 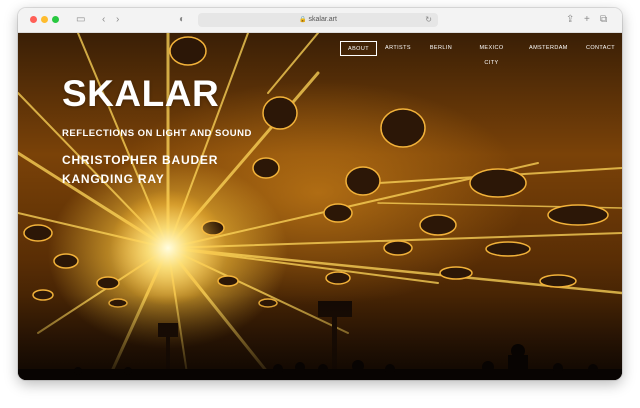 I want to click on nav-item-contact: CONTACT, so click(x=600, y=48).